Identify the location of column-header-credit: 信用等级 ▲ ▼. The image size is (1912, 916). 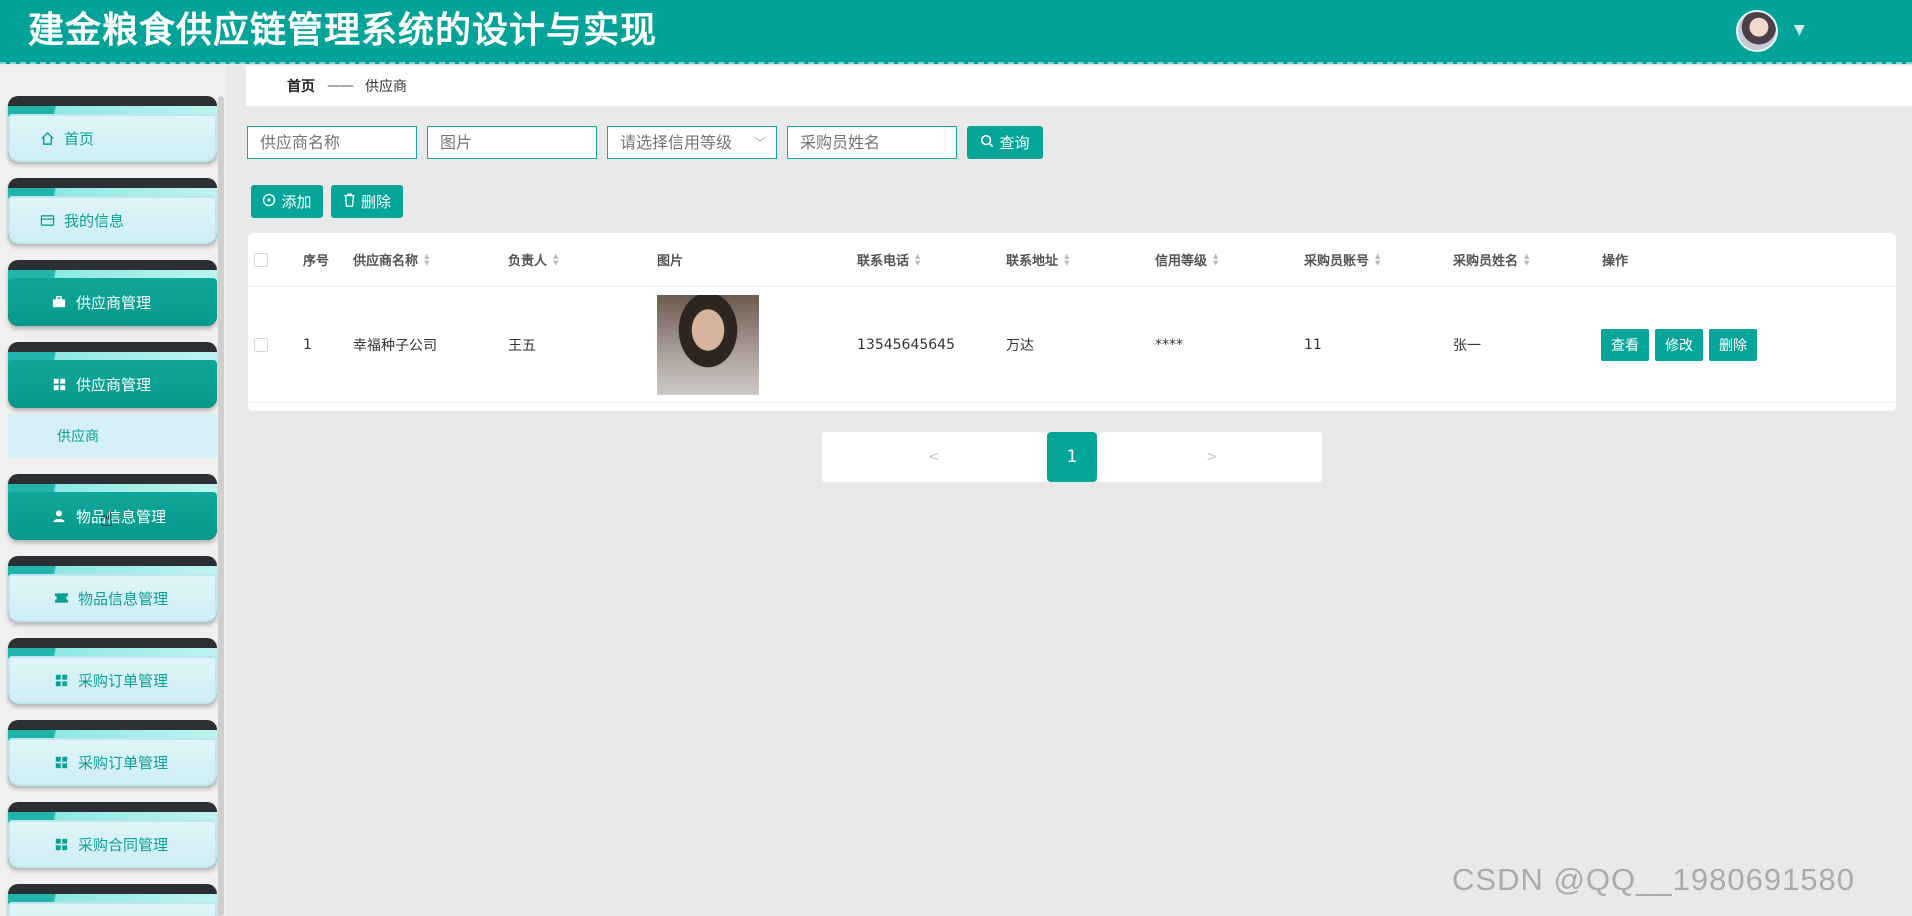
(1186, 259).